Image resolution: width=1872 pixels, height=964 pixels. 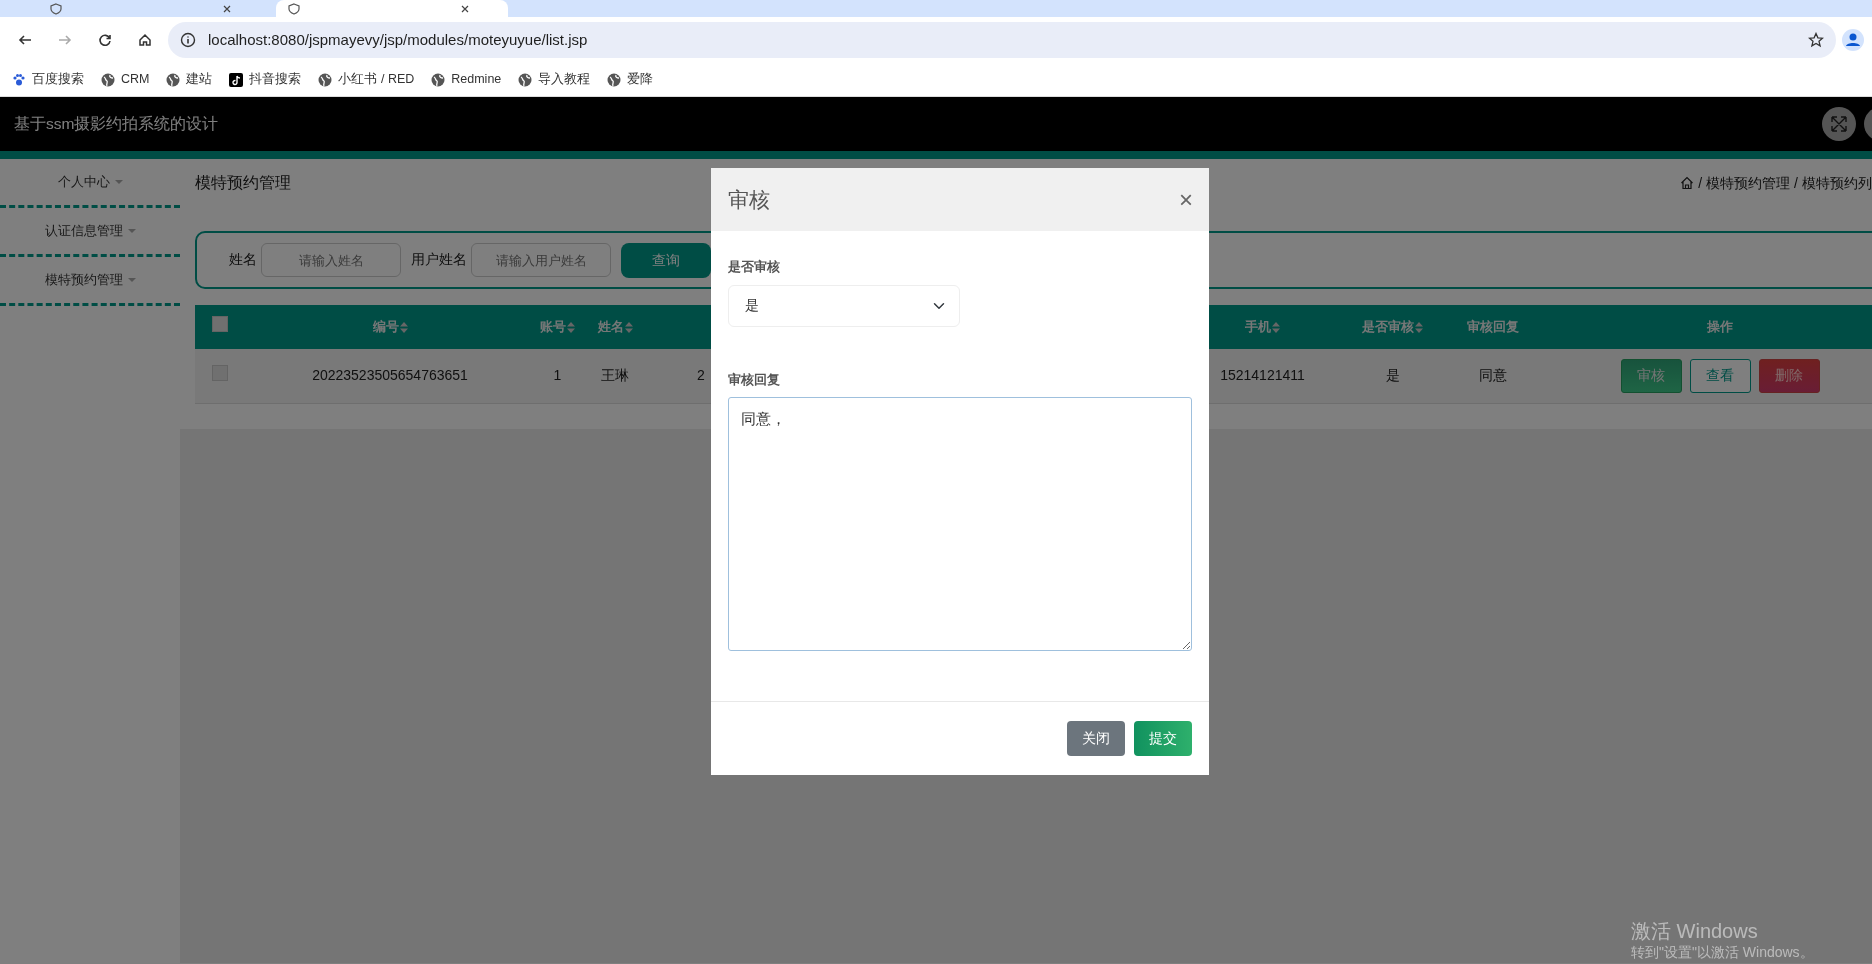 I want to click on fullscreen-button, so click(x=1839, y=124).